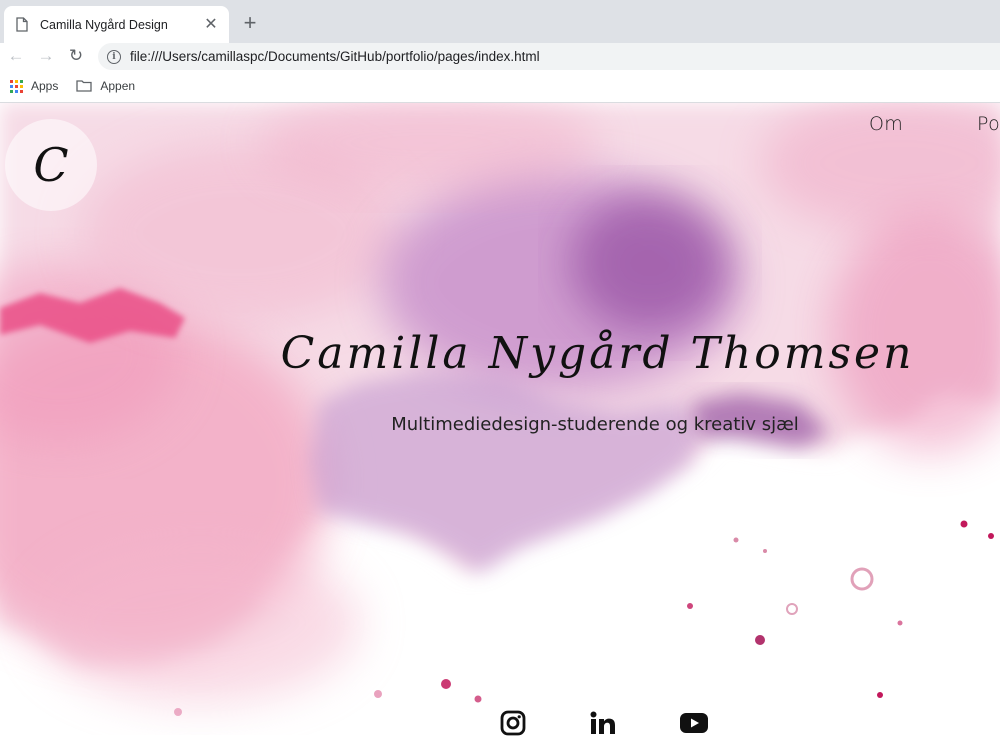 The height and width of the screenshot is (750, 1000). What do you see at coordinates (250, 23) in the screenshot?
I see `new-tab-button: +` at bounding box center [250, 23].